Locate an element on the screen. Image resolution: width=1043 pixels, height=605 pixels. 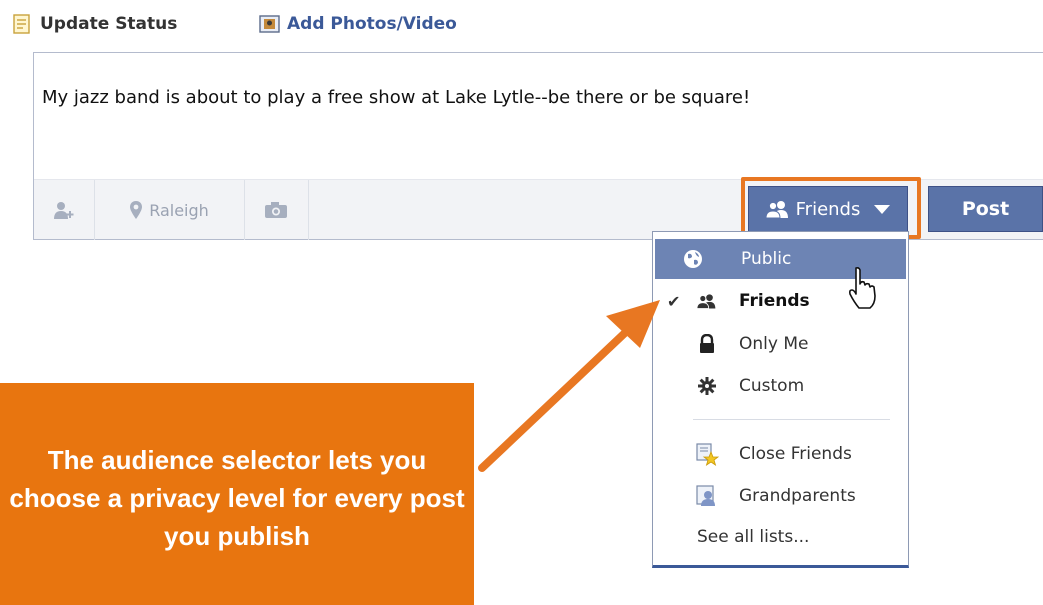
audience-selected-label: Friends is located at coordinates (828, 209).